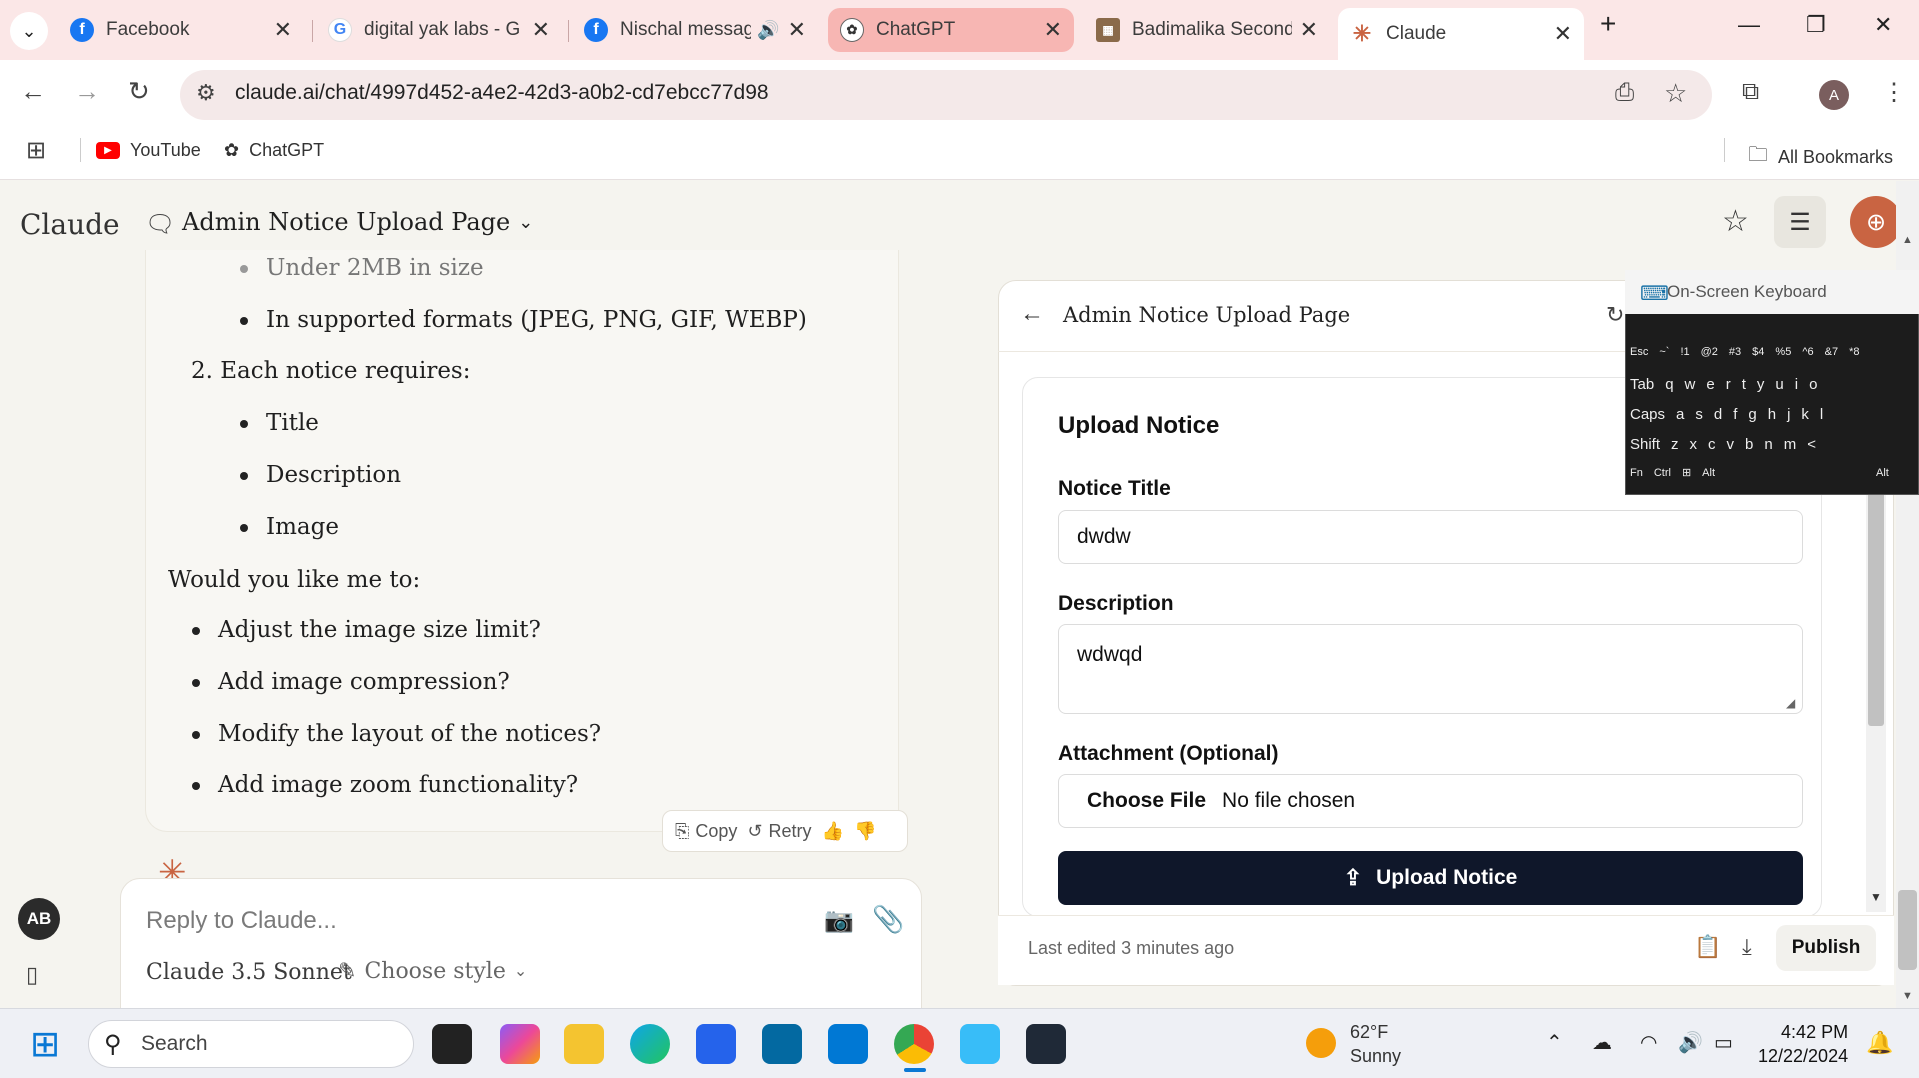  What do you see at coordinates (1834, 95) in the screenshot?
I see `profile-avatar: A` at bounding box center [1834, 95].